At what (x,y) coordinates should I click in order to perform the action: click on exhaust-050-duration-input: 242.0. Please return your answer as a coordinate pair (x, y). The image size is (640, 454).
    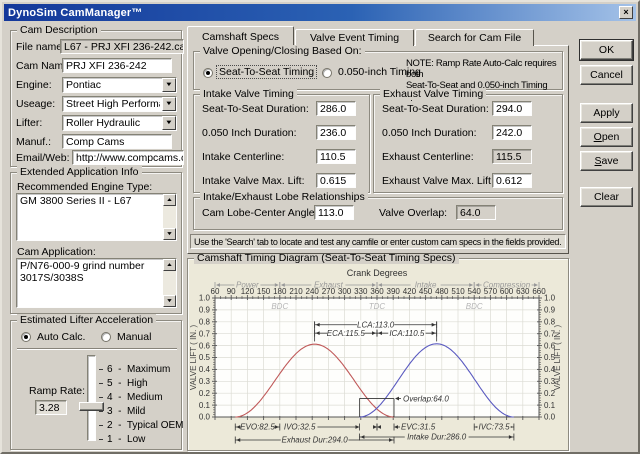
    Looking at the image, I should click on (512, 132).